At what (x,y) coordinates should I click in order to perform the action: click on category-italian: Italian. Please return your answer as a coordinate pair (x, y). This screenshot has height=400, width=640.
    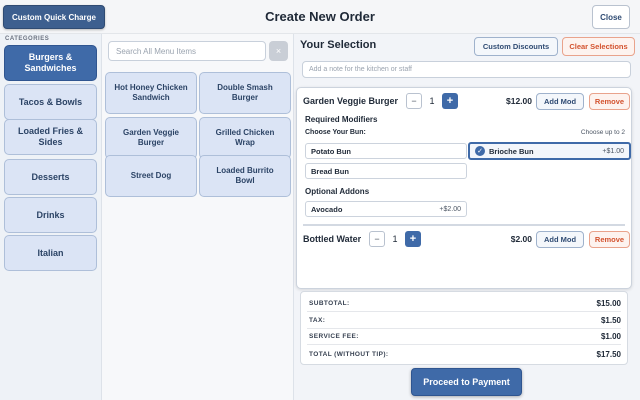
    Looking at the image, I should click on (50, 253).